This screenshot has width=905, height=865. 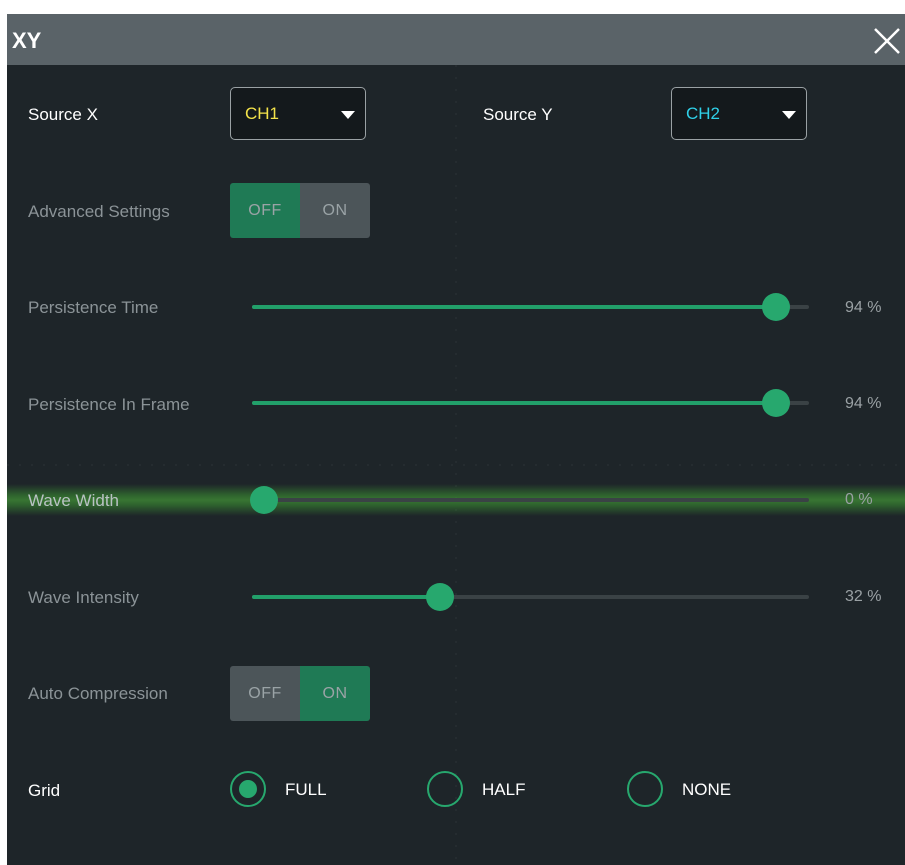 I want to click on close-icon, so click(x=887, y=41).